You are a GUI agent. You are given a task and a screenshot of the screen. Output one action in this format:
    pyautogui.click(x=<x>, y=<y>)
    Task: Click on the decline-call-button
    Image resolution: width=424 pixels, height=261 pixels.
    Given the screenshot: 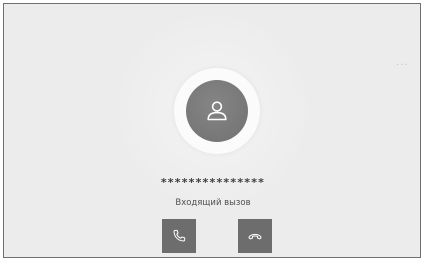 What is the action you would take?
    pyautogui.click(x=255, y=236)
    